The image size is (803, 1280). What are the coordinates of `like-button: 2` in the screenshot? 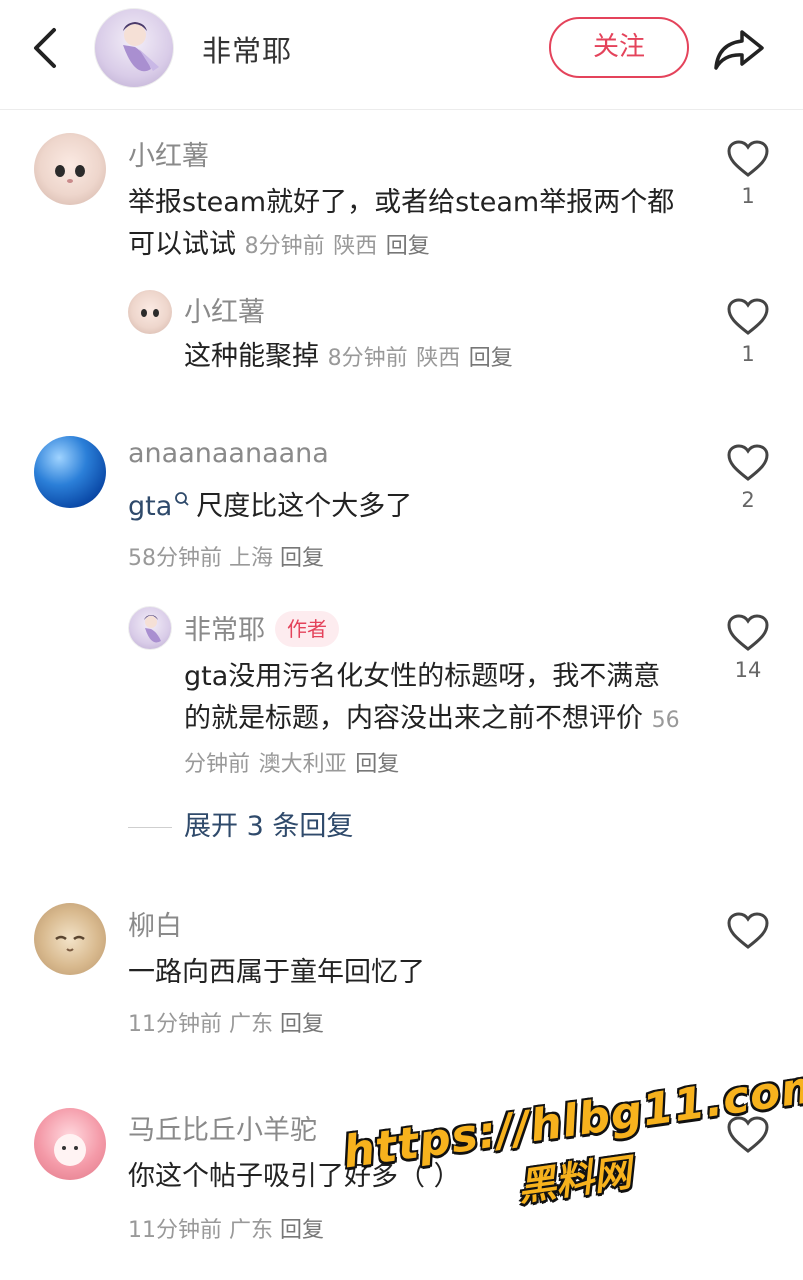 It's located at (748, 478).